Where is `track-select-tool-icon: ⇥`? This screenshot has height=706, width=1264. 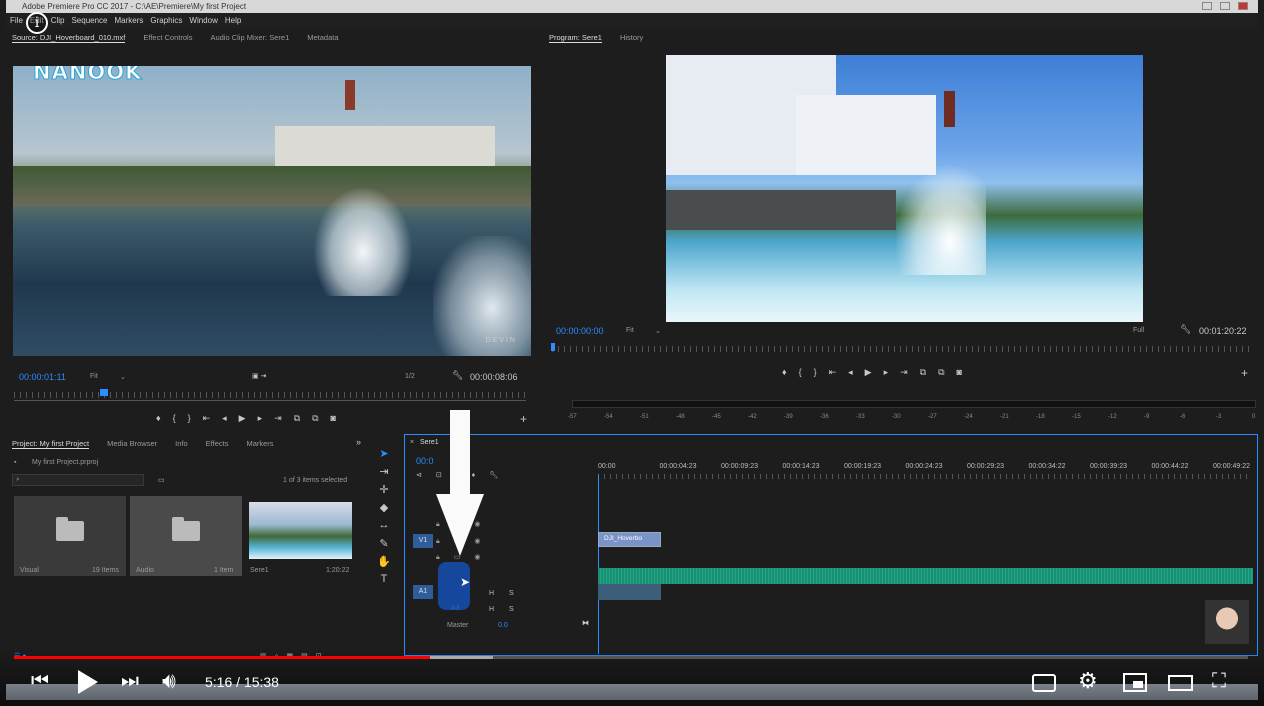 track-select-tool-icon: ⇥ is located at coordinates (384, 471).